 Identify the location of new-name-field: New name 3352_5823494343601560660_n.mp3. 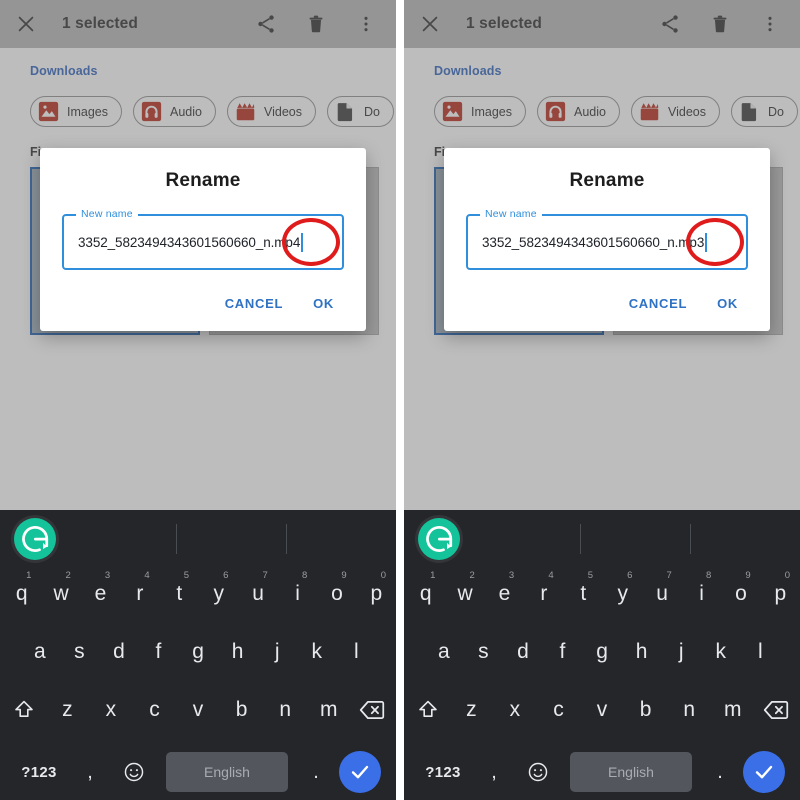
(607, 239).